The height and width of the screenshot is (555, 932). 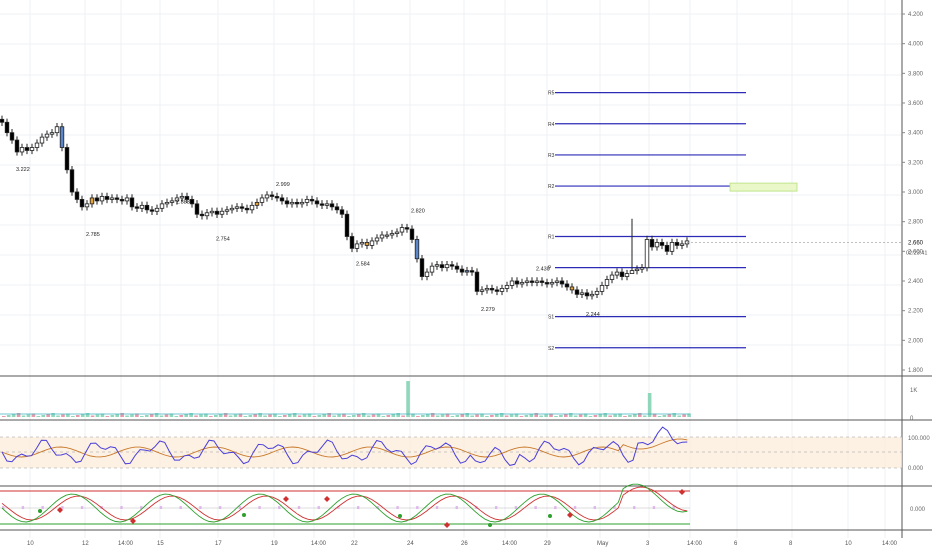 What do you see at coordinates (916, 312) in the screenshot?
I see `price-tick-label: 2.200` at bounding box center [916, 312].